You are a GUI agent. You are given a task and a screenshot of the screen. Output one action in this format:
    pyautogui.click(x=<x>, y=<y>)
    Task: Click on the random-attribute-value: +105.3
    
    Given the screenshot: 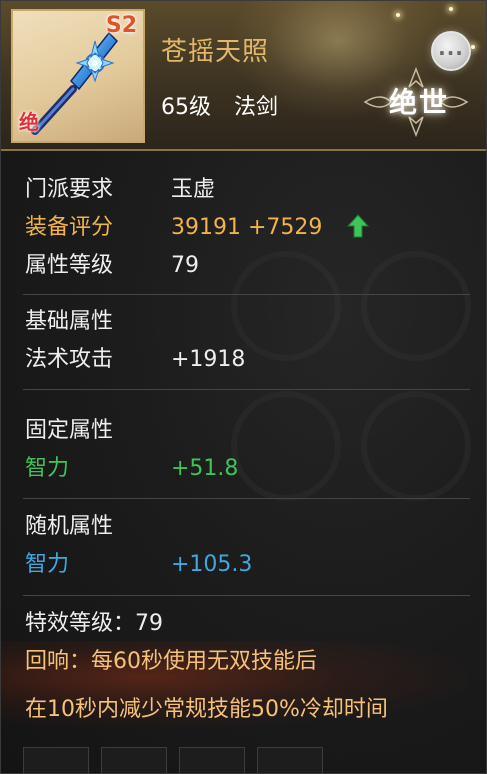 What is the action you would take?
    pyautogui.click(x=212, y=564)
    